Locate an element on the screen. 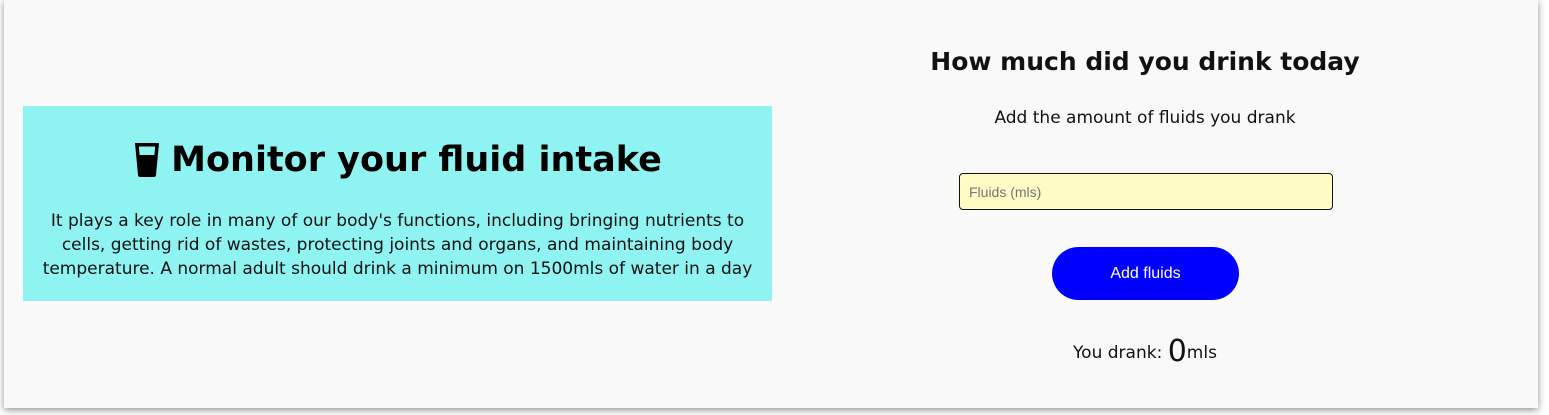  result-prefix: You drank: is located at coordinates (1120, 353).